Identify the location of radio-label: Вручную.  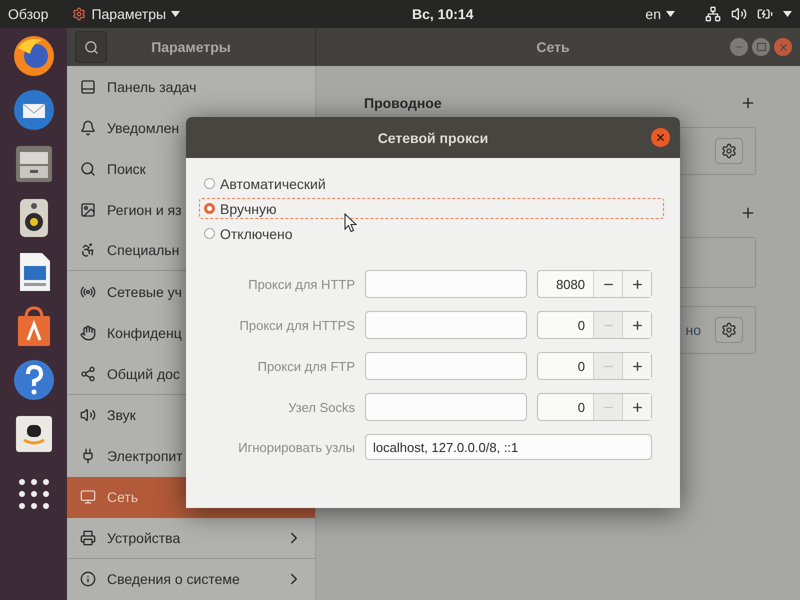
(248, 208).